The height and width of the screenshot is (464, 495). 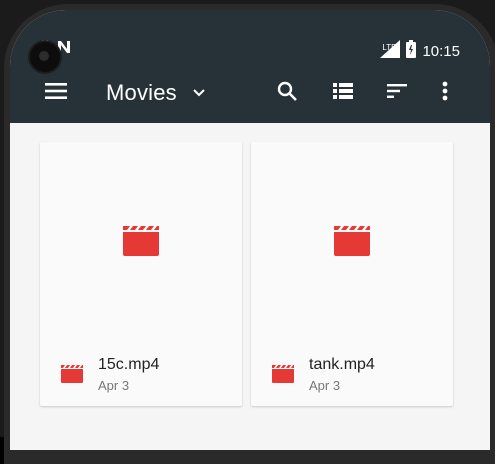 I want to click on file-meta: 15c.mp4 Apr 3, so click(x=141, y=374).